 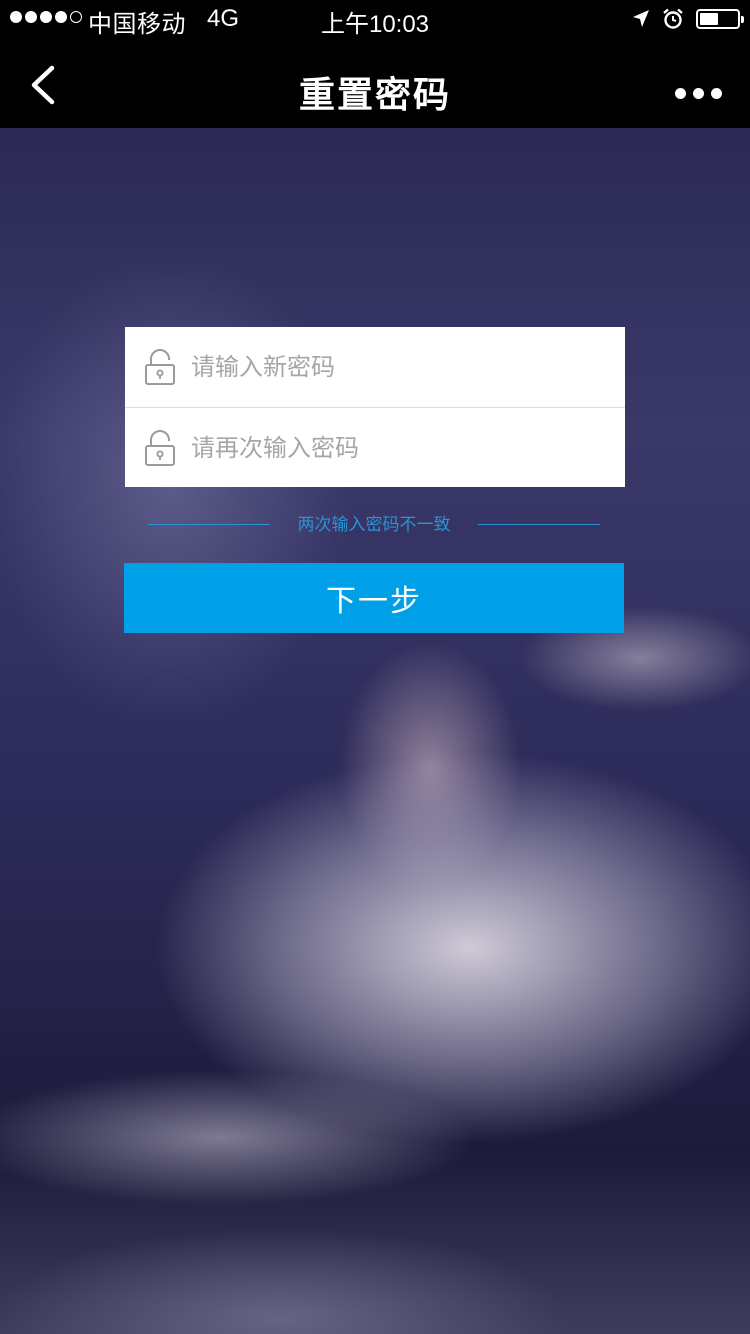 I want to click on status-bar: 中国移动 4G 上午10:03, so click(x=375, y=20).